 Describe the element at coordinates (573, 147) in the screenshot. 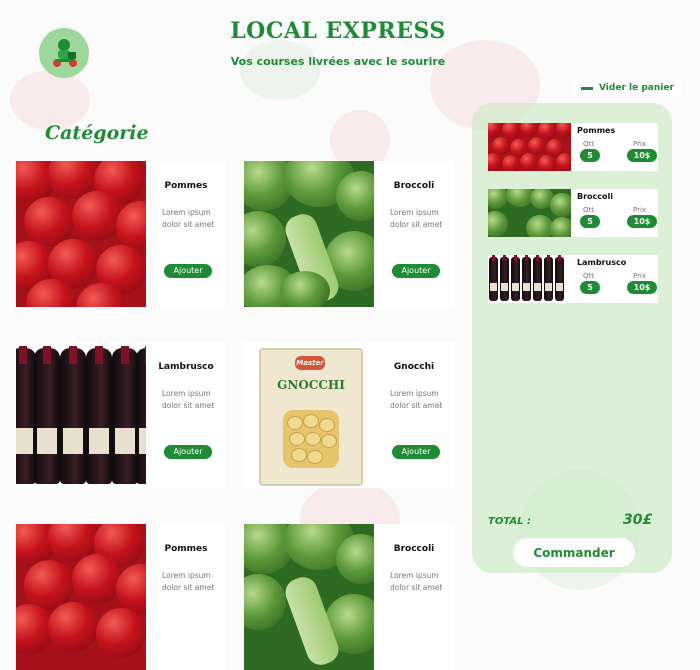

I see `cart-item: Pommes Qtt Prix 5 10$` at that location.